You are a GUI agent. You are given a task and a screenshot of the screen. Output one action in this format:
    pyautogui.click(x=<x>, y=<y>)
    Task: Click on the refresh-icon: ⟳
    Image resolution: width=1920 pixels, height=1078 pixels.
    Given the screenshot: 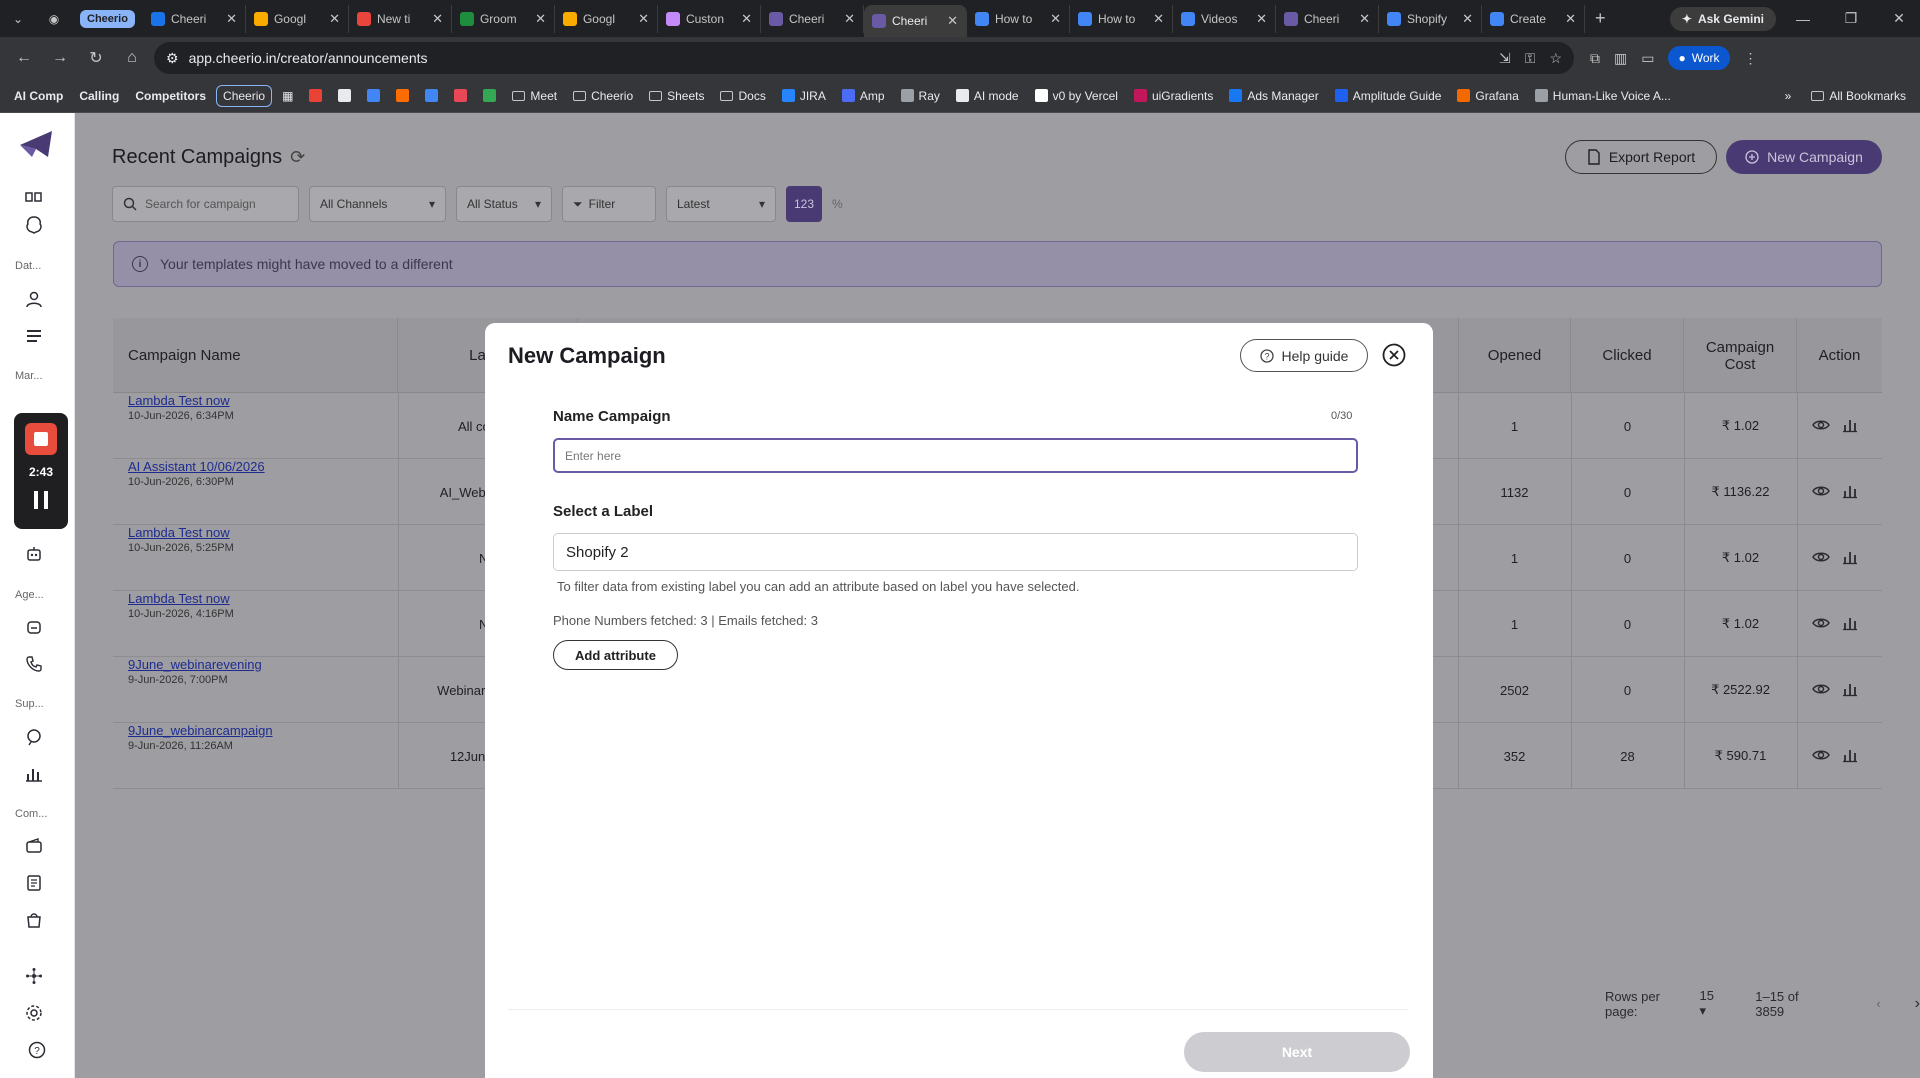 What is the action you would take?
    pyautogui.click(x=297, y=157)
    